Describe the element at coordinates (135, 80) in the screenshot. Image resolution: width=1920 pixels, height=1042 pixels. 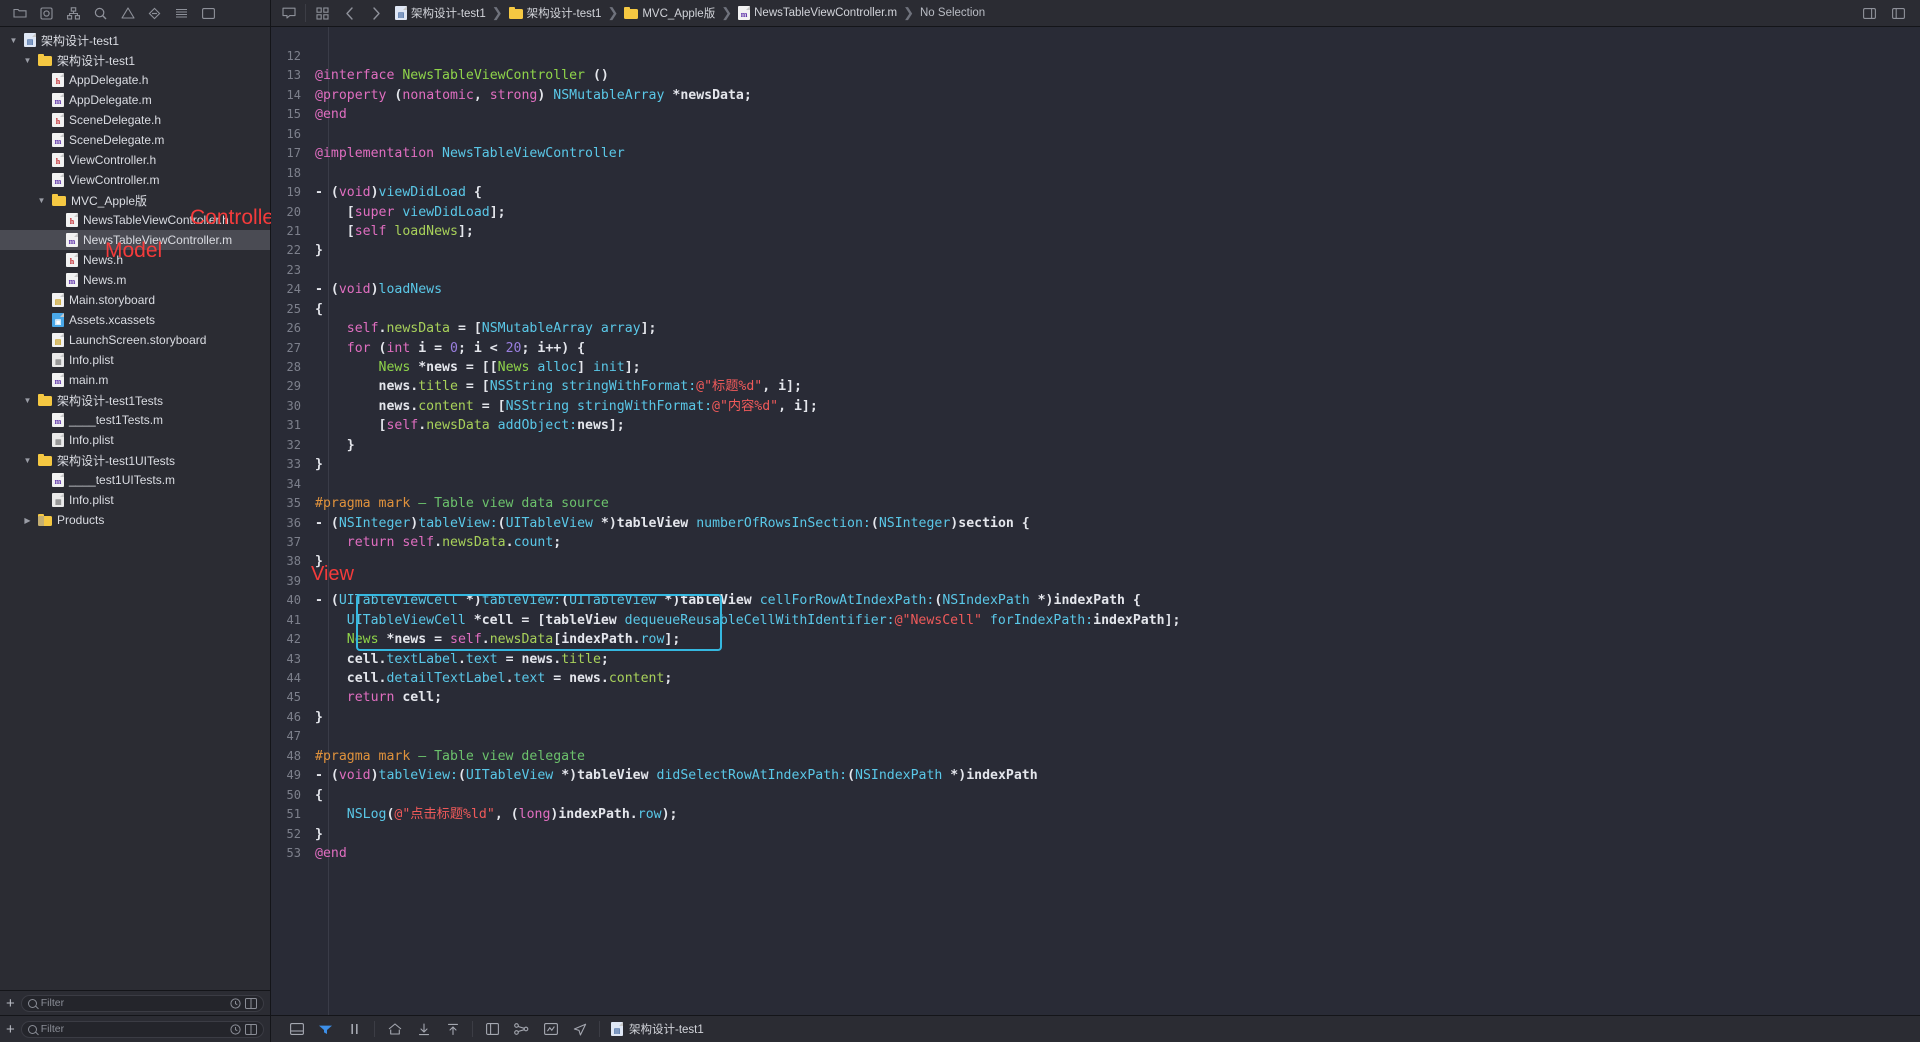
I see `file-tree-row: ▼ h AppDelegate.h` at that location.